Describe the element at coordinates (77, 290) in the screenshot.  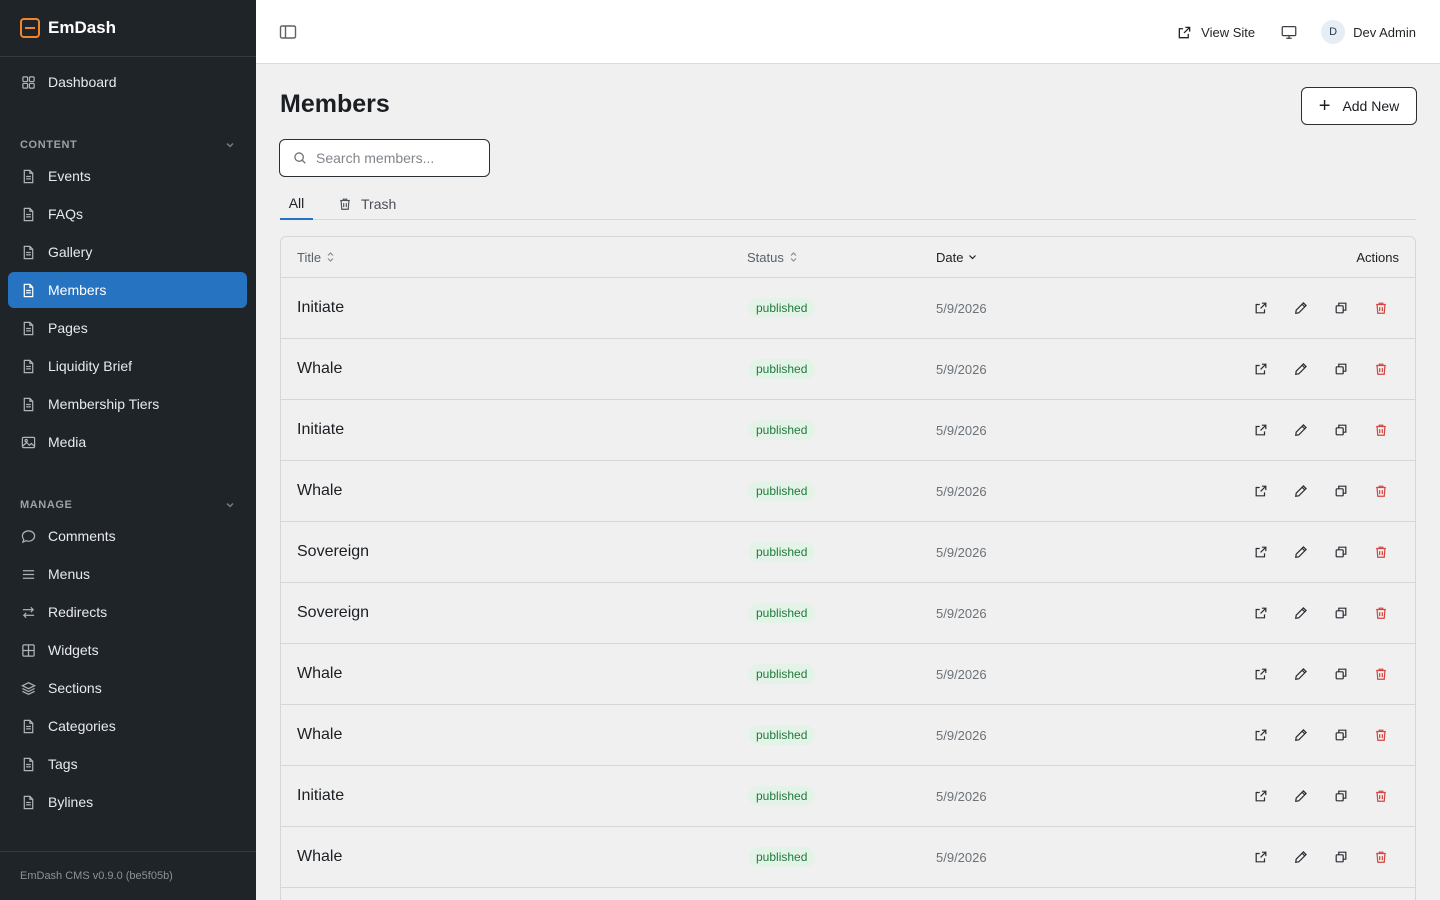
I see `sidebar-item-label: Members` at that location.